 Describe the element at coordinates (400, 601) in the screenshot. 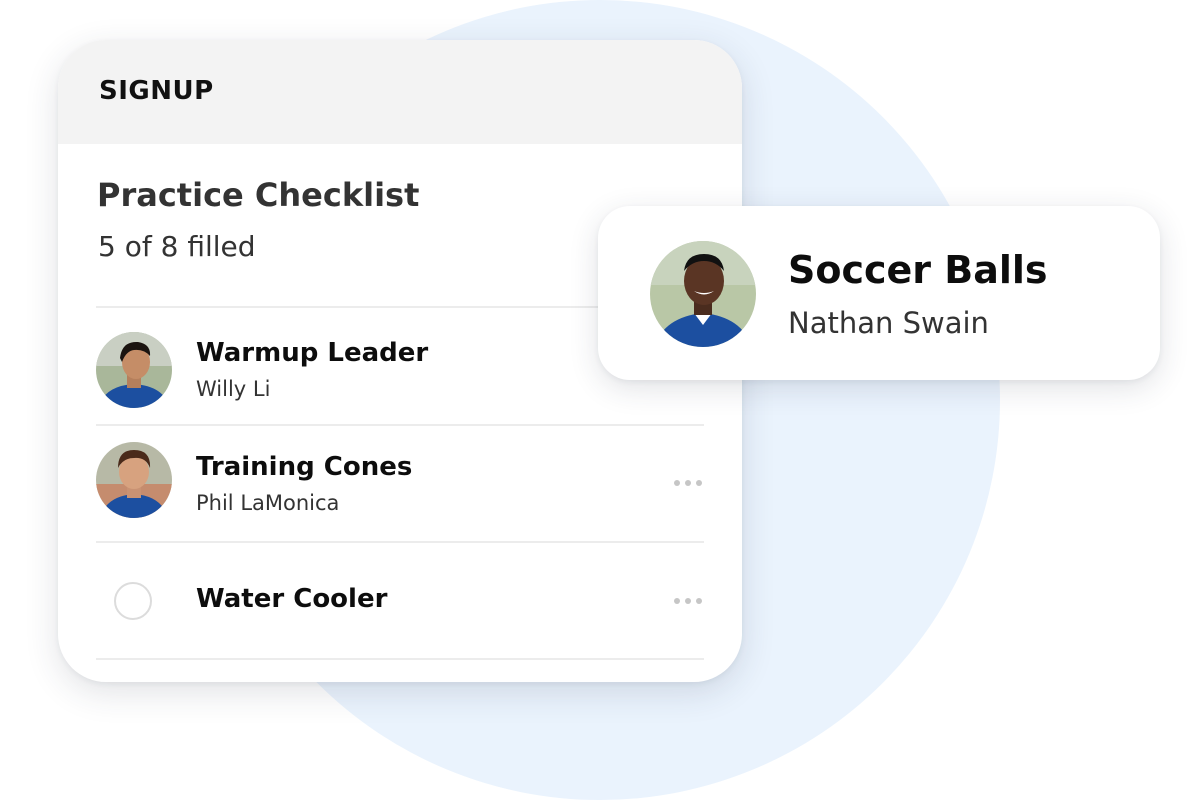

I see `list-item-water-cooler: Water Cooler` at that location.